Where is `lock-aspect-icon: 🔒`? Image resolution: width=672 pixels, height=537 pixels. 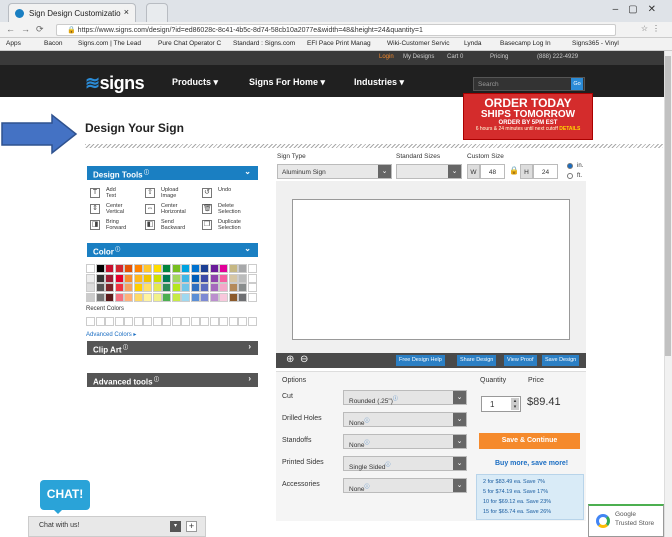
lock-aspect-icon: 🔒 is located at coordinates (514, 170).